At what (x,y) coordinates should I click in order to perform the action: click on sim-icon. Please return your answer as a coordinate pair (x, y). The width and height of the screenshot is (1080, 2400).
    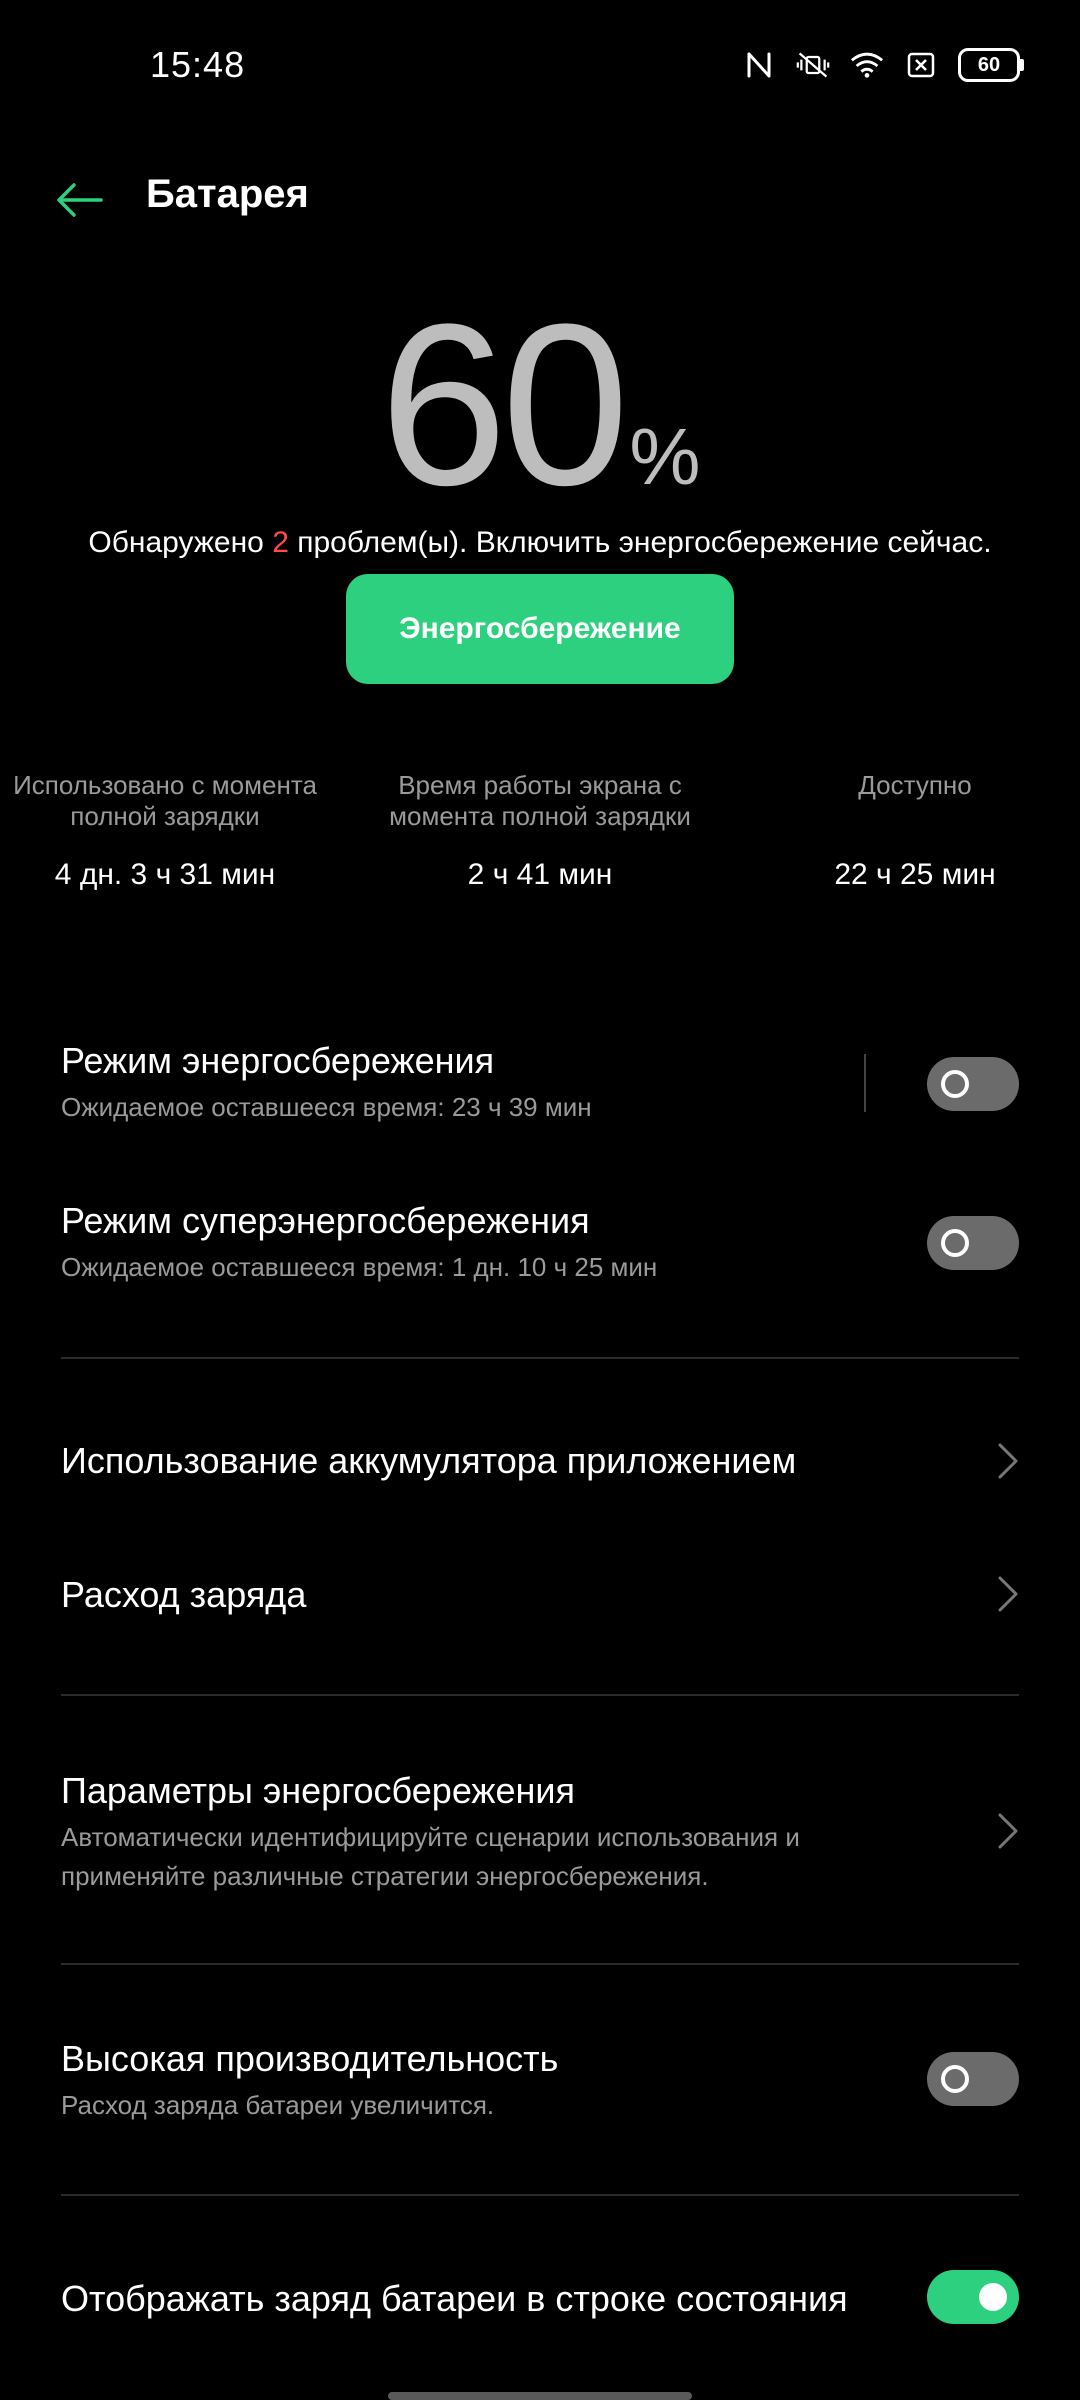
    Looking at the image, I should click on (921, 65).